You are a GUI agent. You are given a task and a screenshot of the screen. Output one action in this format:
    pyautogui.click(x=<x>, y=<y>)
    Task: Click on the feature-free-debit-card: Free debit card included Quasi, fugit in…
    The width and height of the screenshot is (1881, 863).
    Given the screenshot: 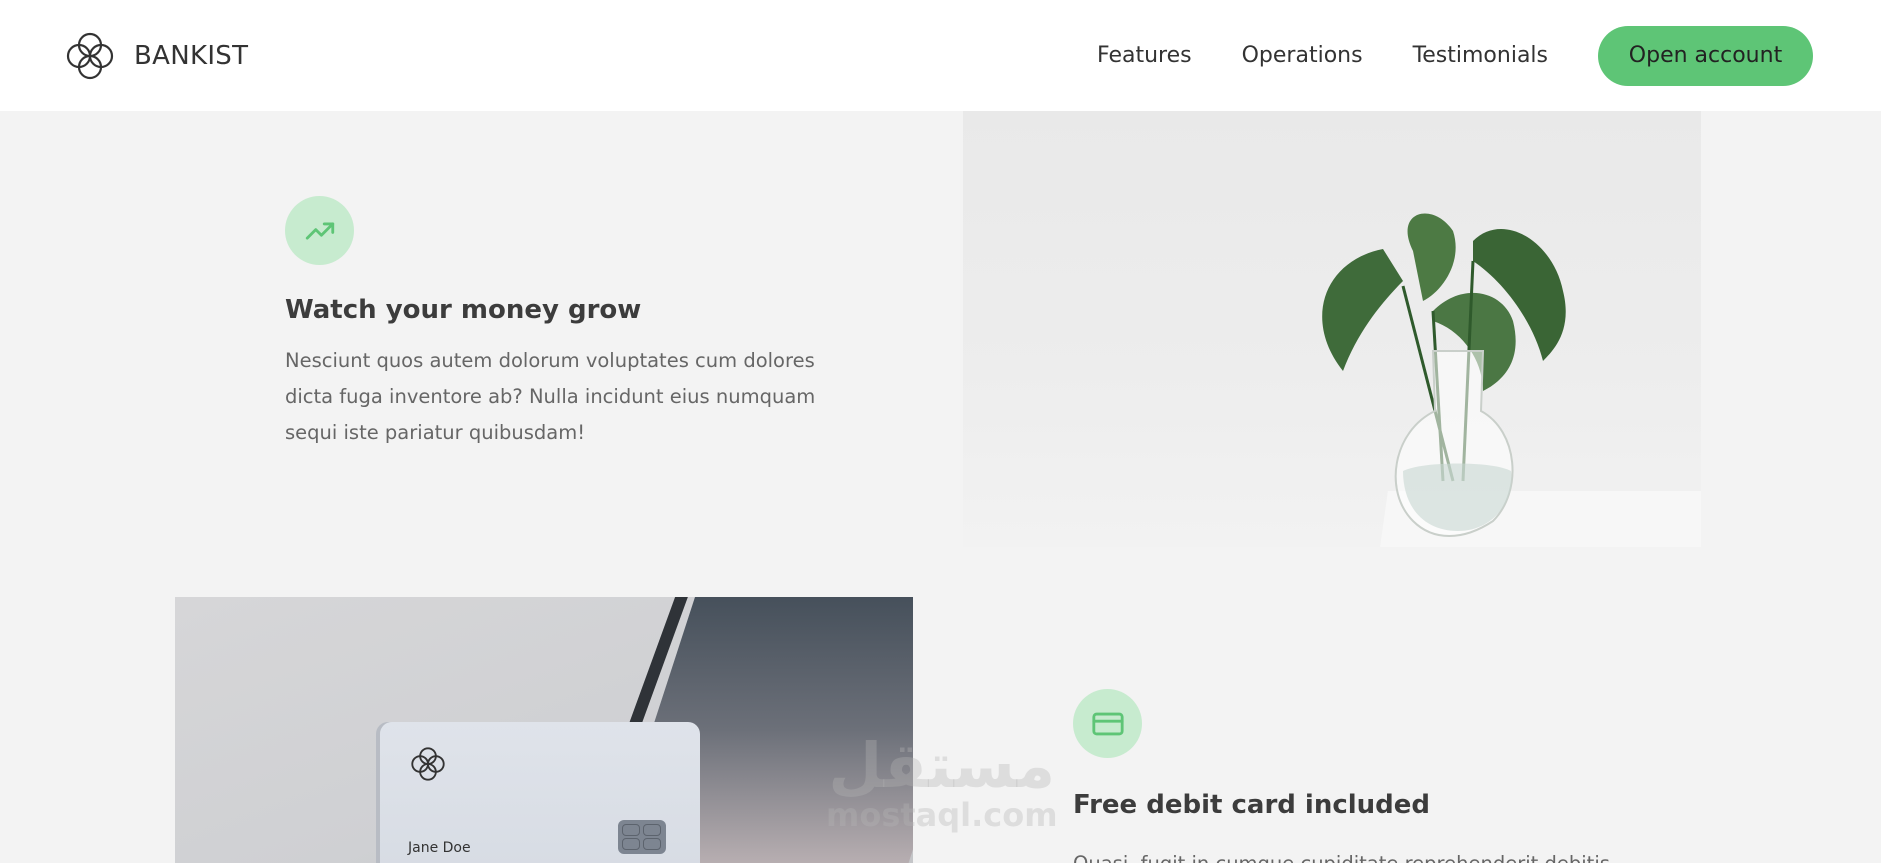 What is the action you would take?
    pyautogui.click(x=1353, y=776)
    